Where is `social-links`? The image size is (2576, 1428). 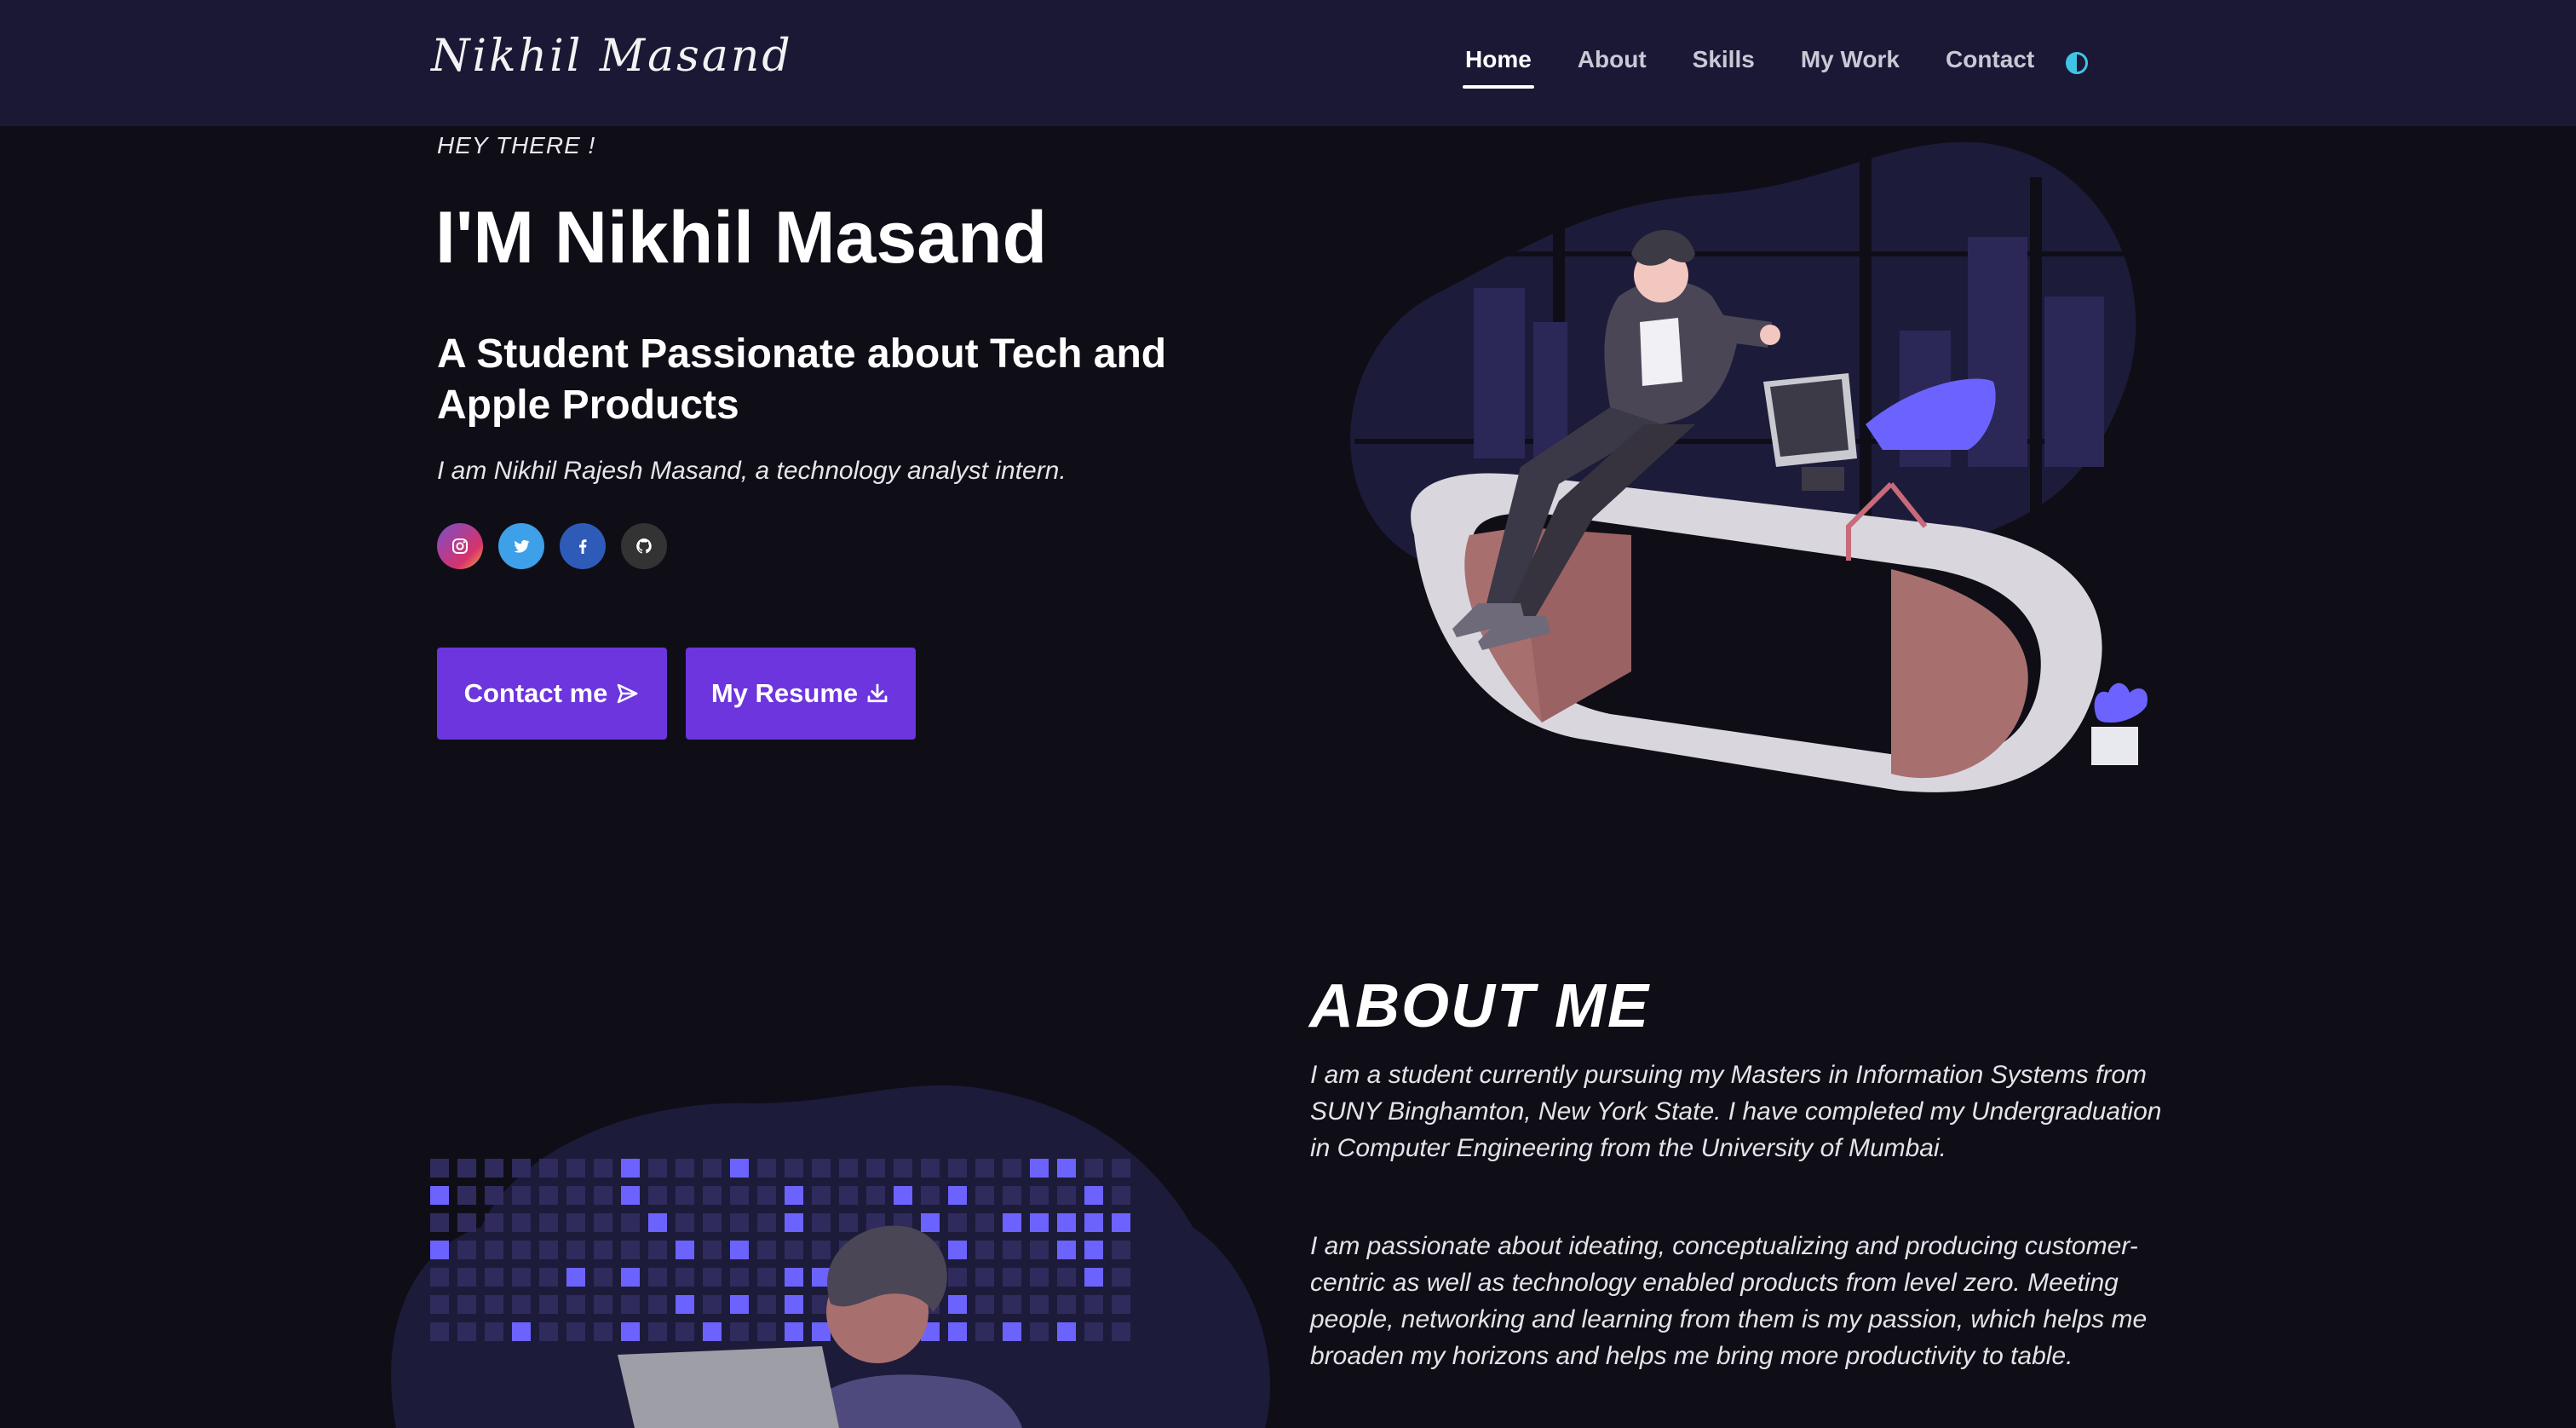
social-links is located at coordinates (559, 546).